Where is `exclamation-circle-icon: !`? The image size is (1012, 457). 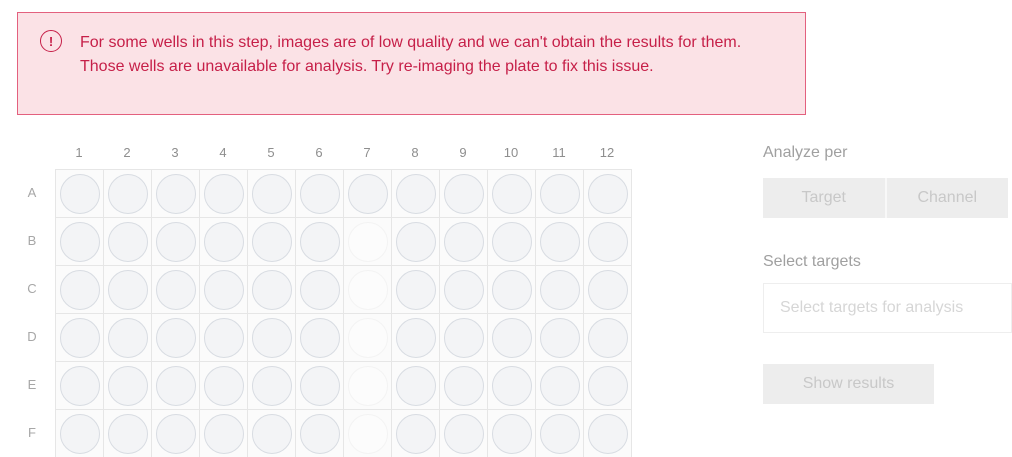 exclamation-circle-icon: ! is located at coordinates (51, 41).